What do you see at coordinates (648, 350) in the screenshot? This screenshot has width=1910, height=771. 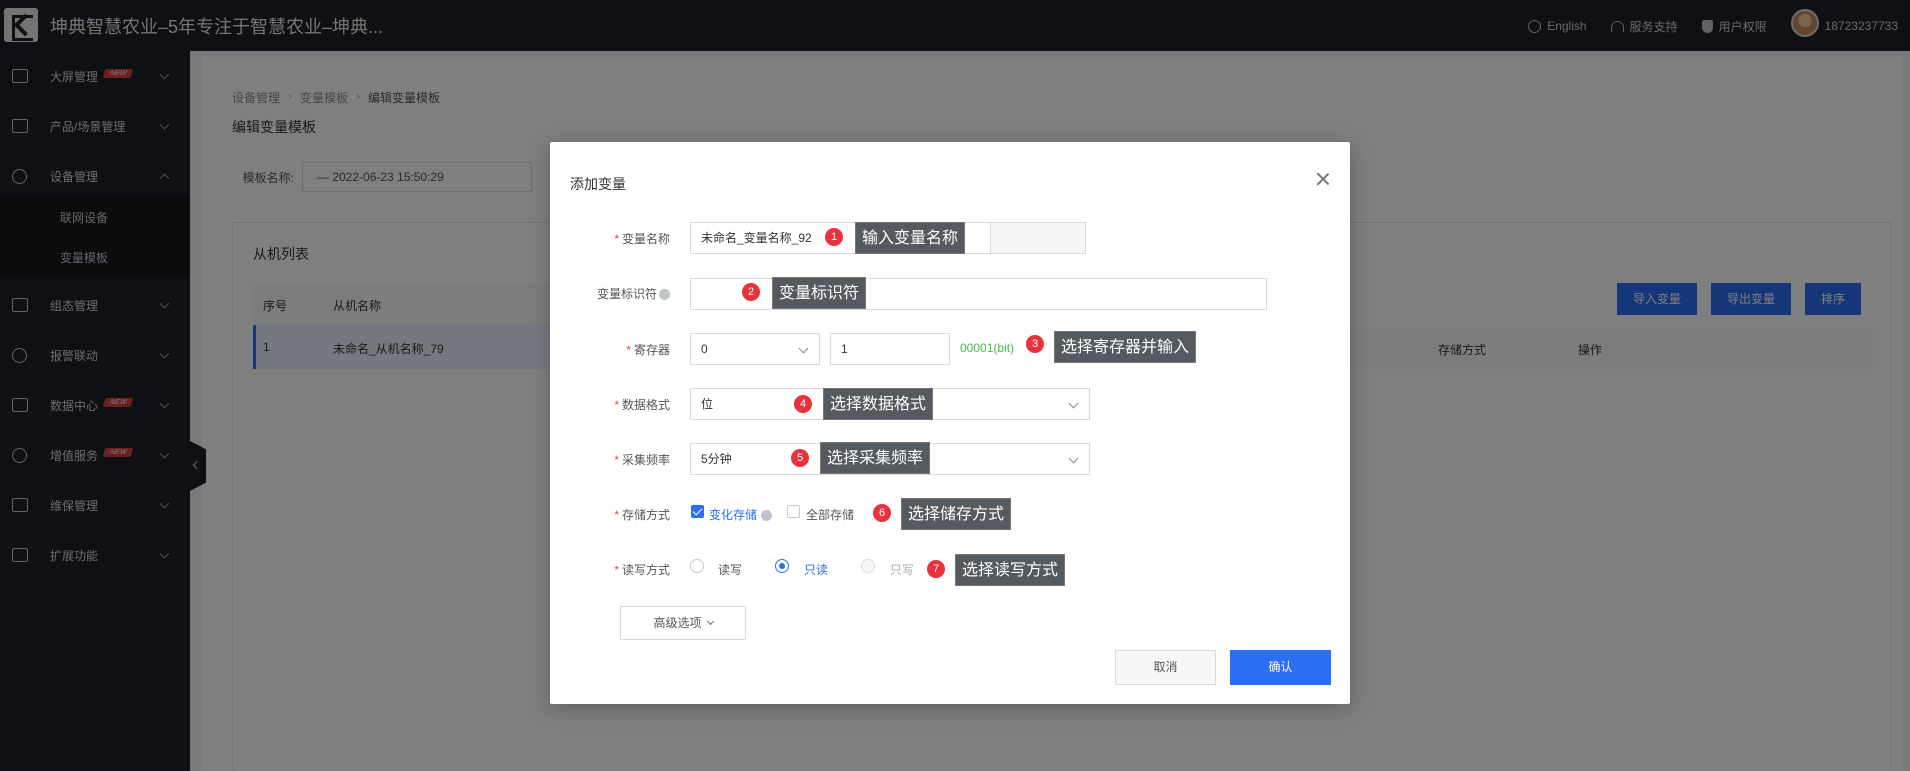 I see `register-label: * 寄存器` at bounding box center [648, 350].